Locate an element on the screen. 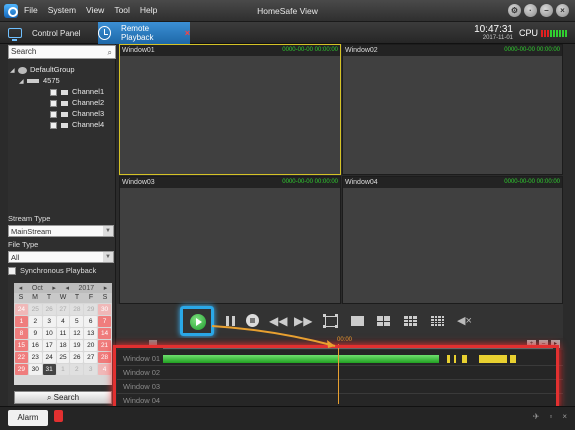 The width and height of the screenshot is (575, 430). tree-channel-row: Channel3 is located at coordinates (62, 113).